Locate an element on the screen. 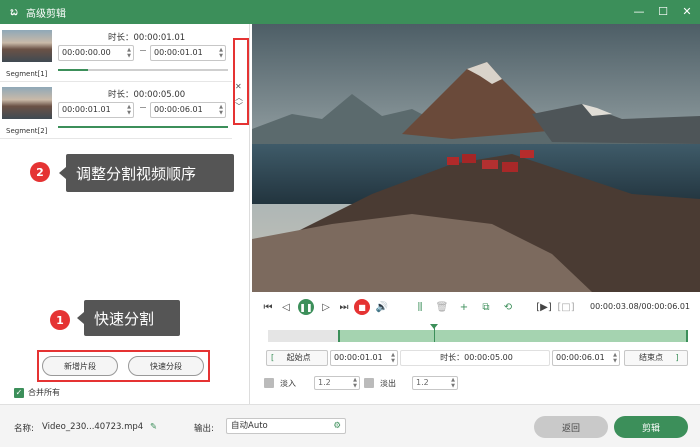 Image resolution: width=700 pixels, height=447 pixels. segment-duration: 时长：00:00:01.01 is located at coordinates (147, 38).